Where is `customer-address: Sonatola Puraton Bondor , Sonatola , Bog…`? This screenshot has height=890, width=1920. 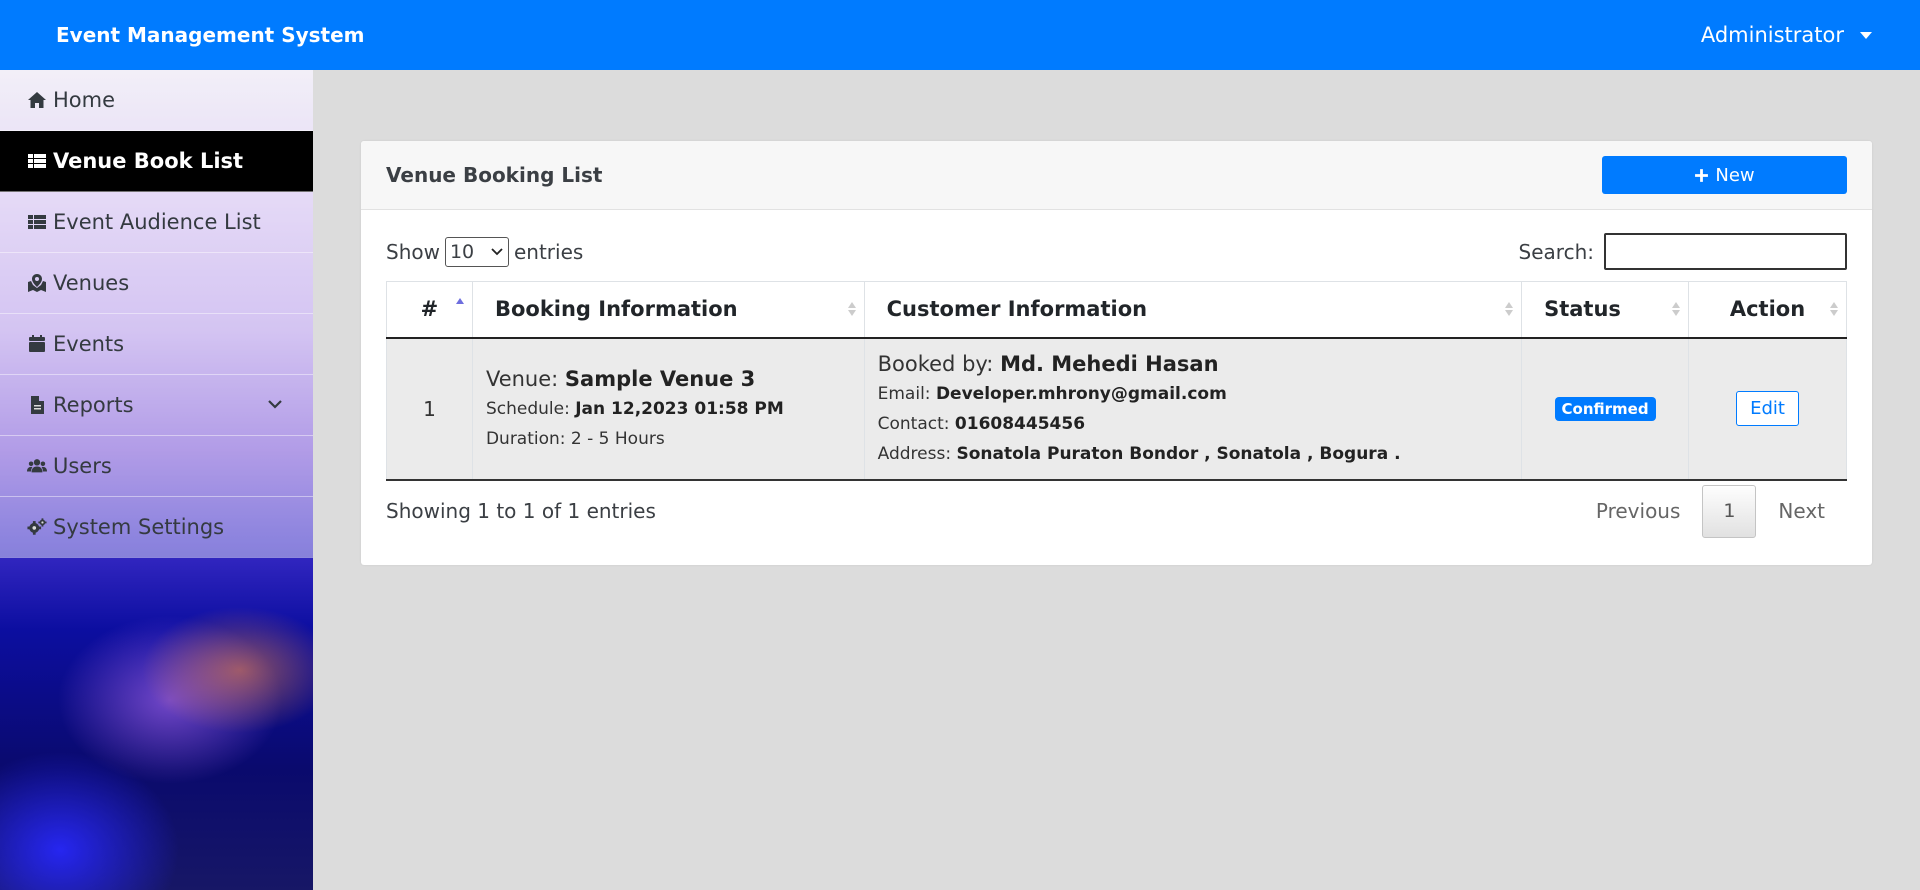 customer-address: Sonatola Puraton Bondor , Sonatola , Bog… is located at coordinates (1178, 453).